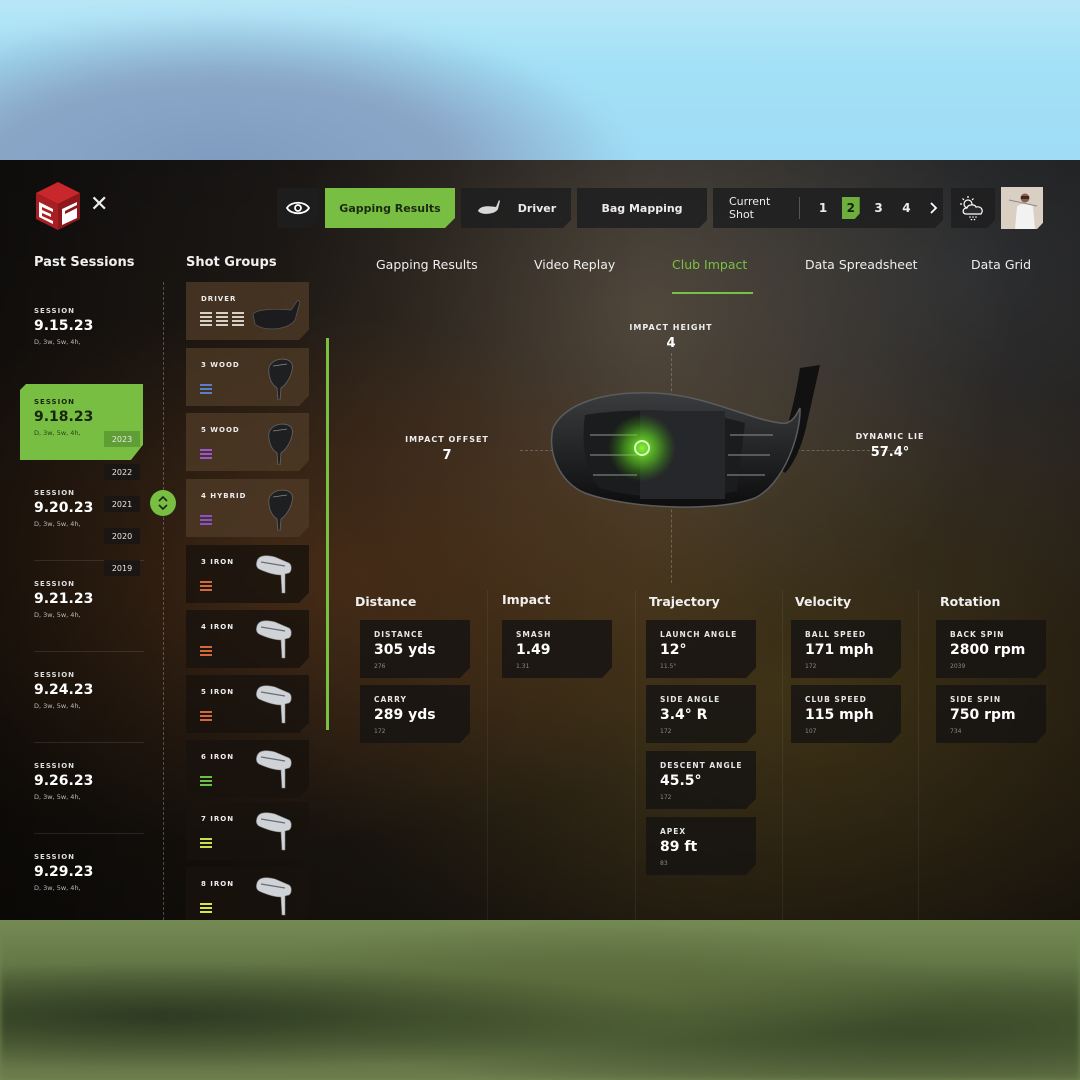 Image resolution: width=1080 pixels, height=1080 pixels. Describe the element at coordinates (681, 781) in the screenshot. I see `metric-value: 45.5°` at that location.